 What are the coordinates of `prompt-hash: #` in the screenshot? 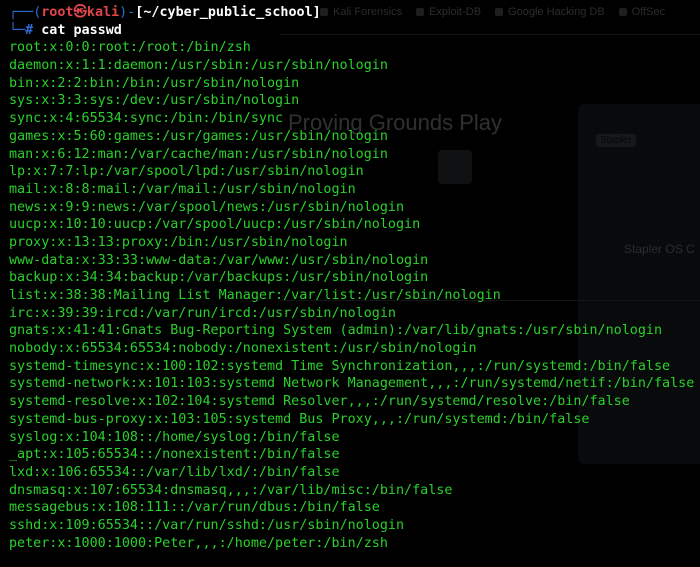 It's located at (29, 30).